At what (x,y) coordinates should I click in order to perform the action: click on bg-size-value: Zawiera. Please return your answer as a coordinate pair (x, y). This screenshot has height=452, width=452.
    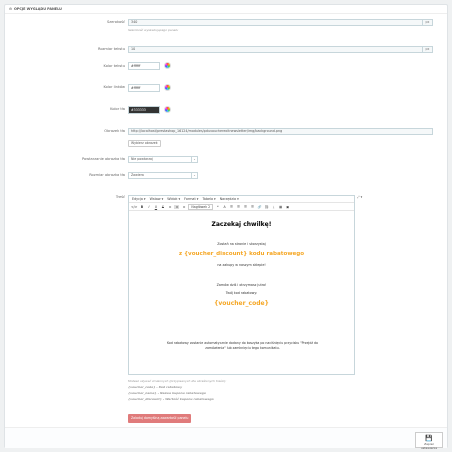
    Looking at the image, I should click on (137, 175).